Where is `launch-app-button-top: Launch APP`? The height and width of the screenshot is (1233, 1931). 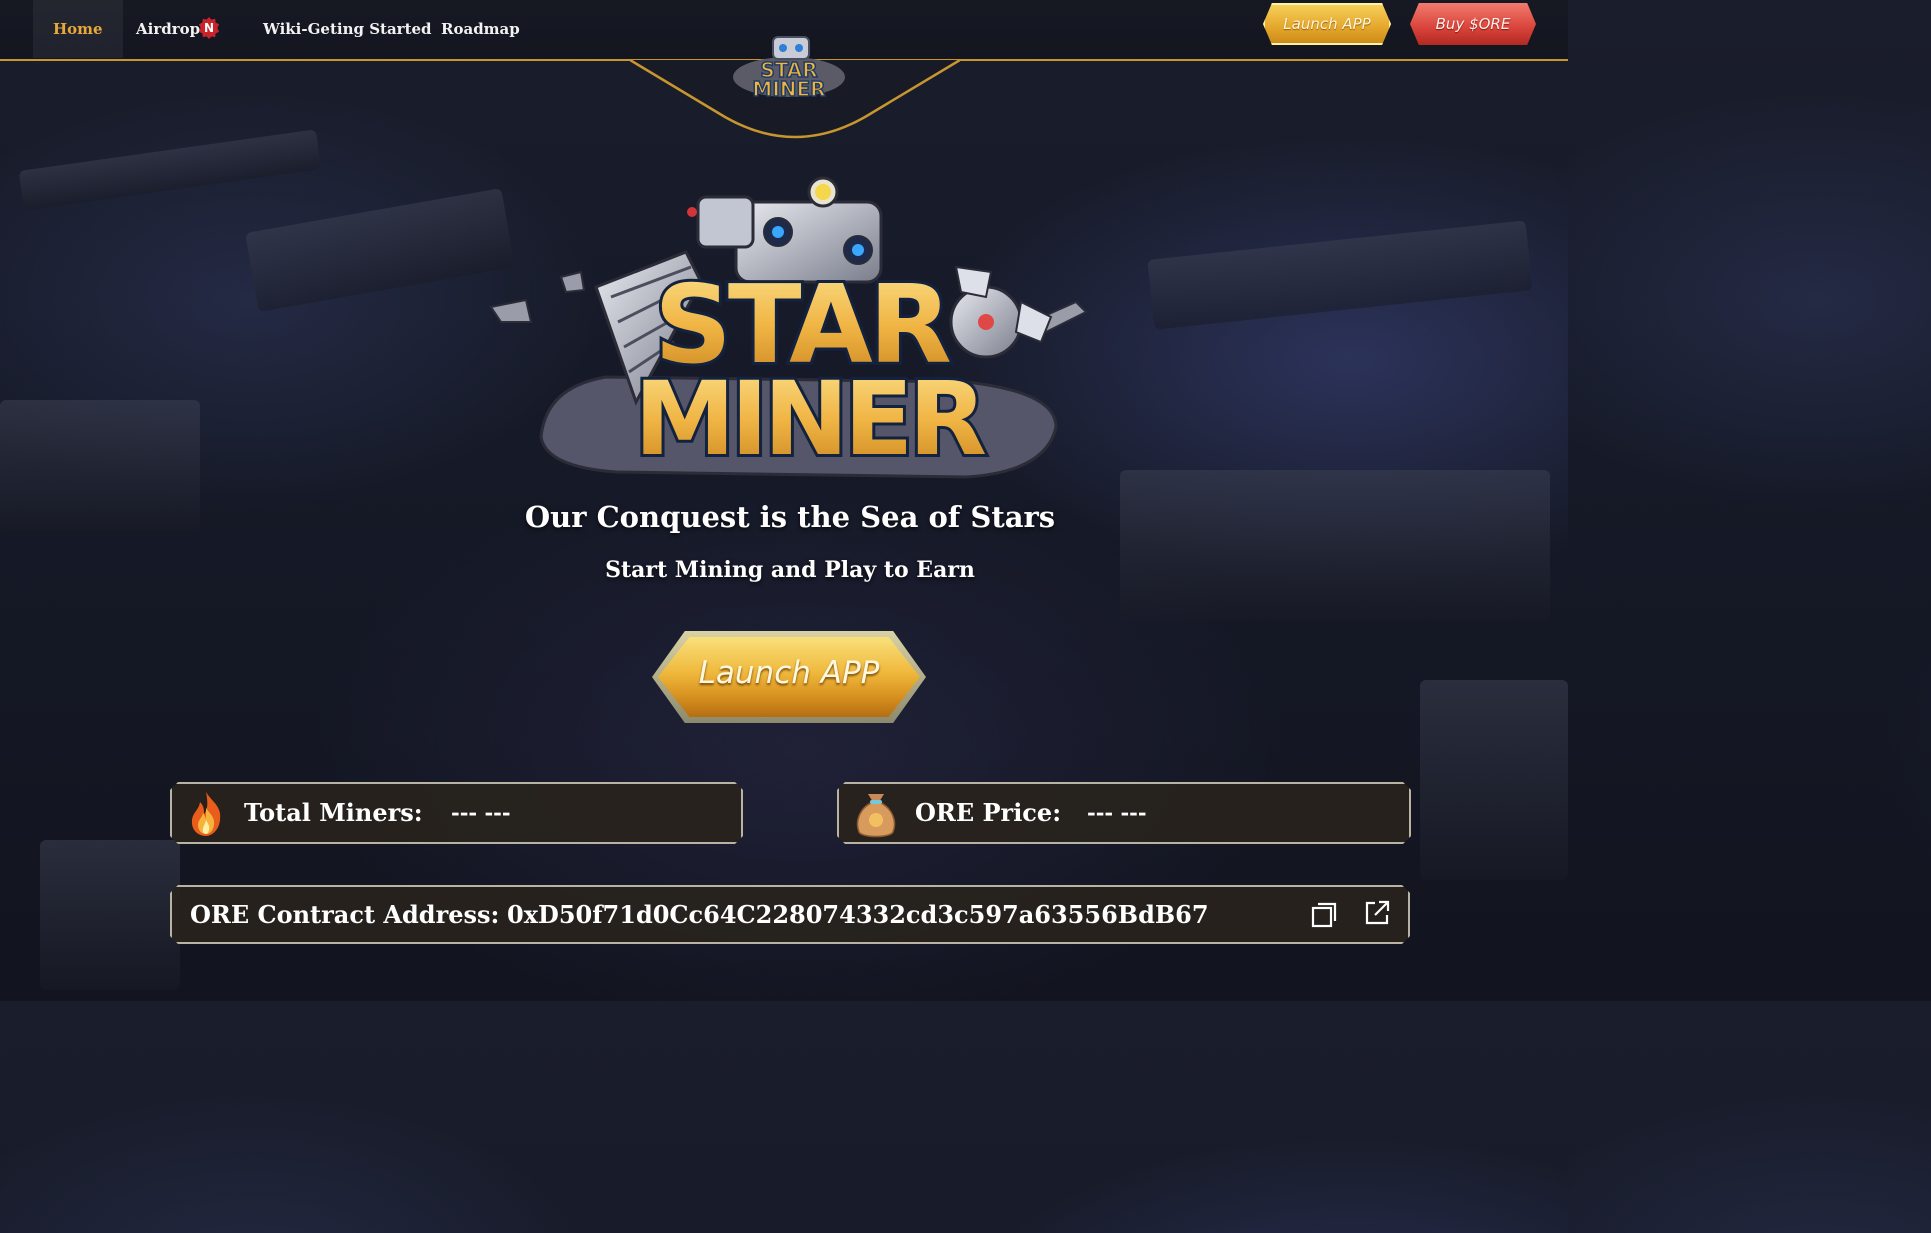 launch-app-button-top: Launch APP is located at coordinates (1327, 24).